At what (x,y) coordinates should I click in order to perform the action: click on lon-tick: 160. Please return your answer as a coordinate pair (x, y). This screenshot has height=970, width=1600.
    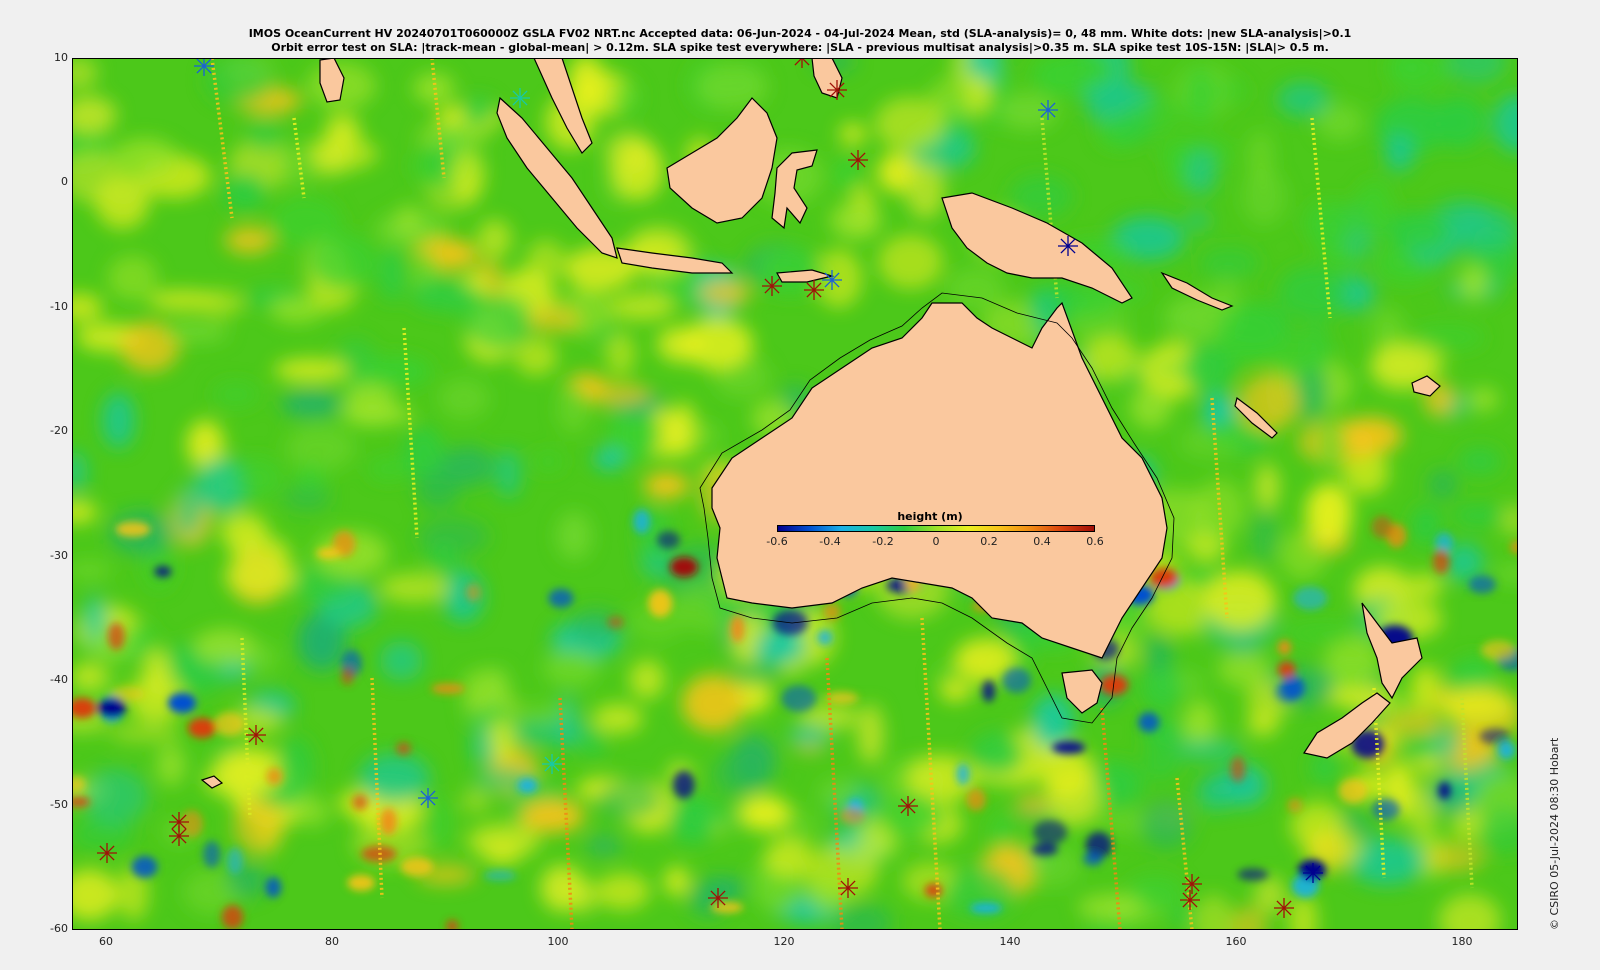
    Looking at the image, I should click on (1236, 941).